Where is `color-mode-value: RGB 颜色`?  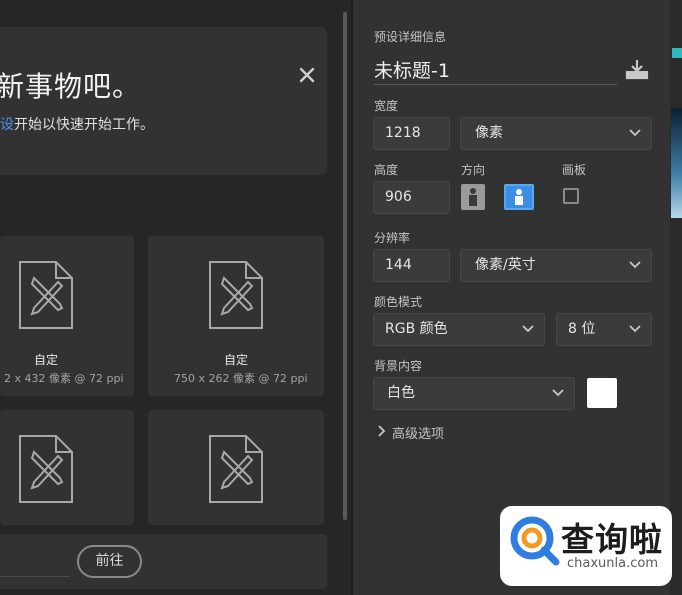
color-mode-value: RGB 颜色 is located at coordinates (416, 329).